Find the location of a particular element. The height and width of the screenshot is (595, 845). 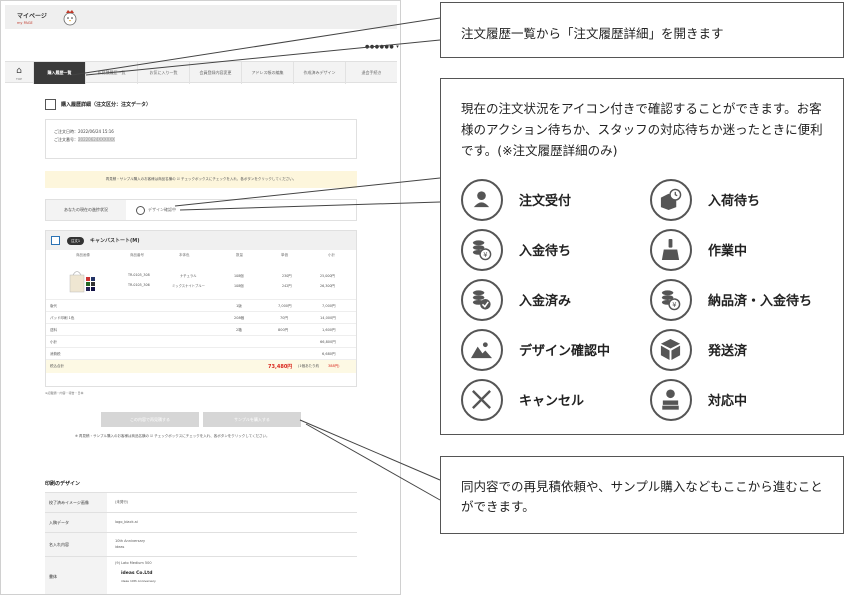

status-label: あなたの現在の進捗状況 is located at coordinates (86, 210).